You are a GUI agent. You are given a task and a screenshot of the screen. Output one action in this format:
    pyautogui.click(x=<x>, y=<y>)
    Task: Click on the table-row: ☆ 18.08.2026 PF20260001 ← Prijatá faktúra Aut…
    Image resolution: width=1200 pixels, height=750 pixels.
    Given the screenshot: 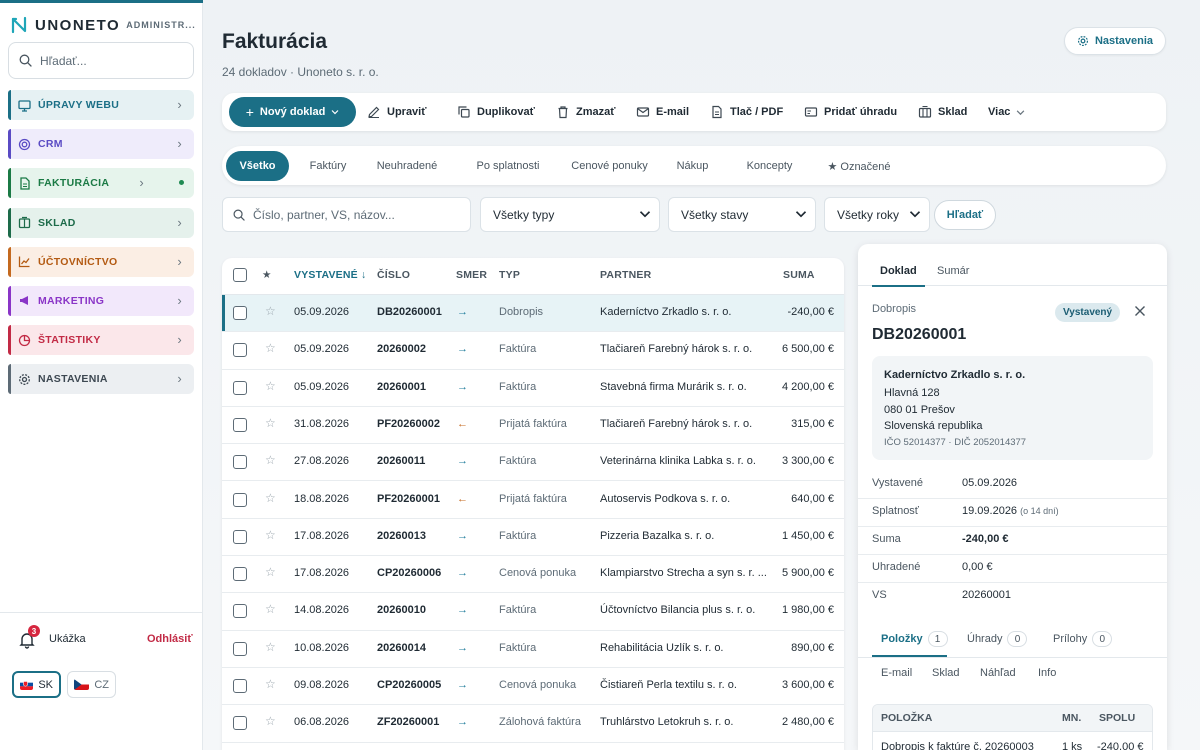 What is the action you would take?
    pyautogui.click(x=533, y=500)
    